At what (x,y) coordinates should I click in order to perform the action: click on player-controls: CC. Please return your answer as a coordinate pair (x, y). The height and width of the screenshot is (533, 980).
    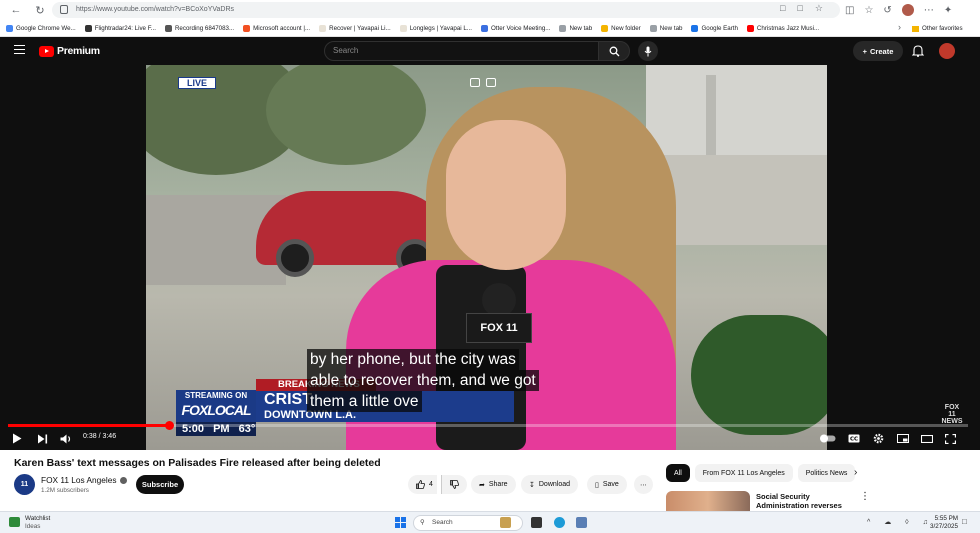
    Looking at the image, I should click on (490, 439).